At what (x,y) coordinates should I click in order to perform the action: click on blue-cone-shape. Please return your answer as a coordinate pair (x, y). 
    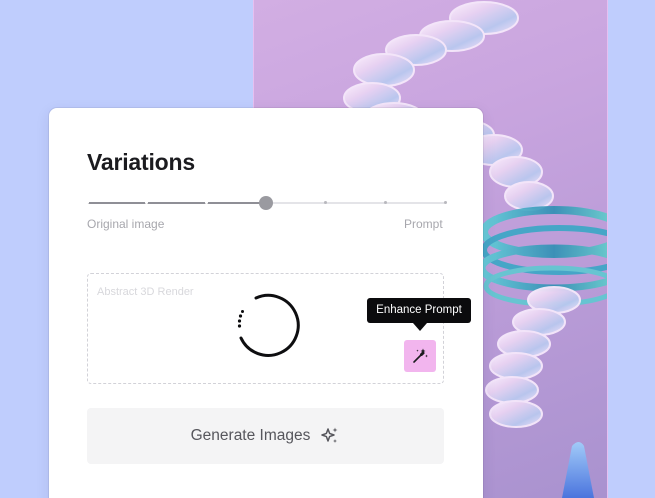
    Looking at the image, I should click on (578, 470).